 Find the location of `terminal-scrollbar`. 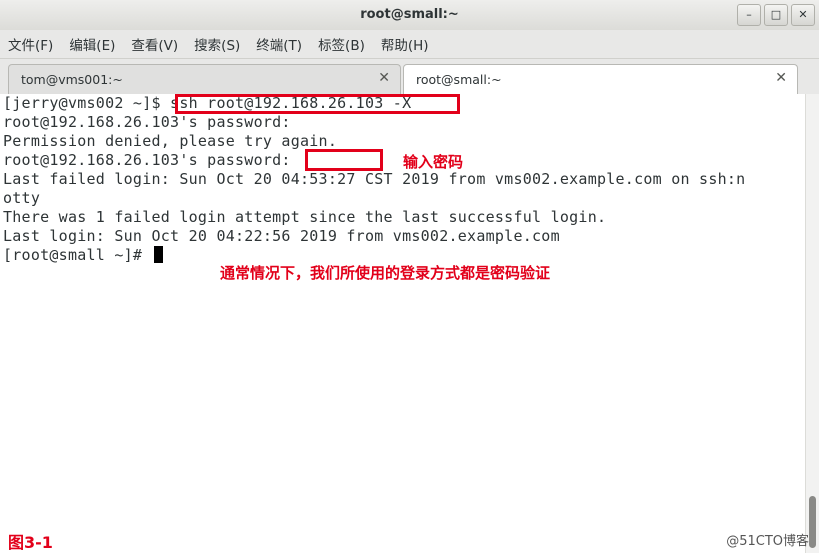

terminal-scrollbar is located at coordinates (812, 323).